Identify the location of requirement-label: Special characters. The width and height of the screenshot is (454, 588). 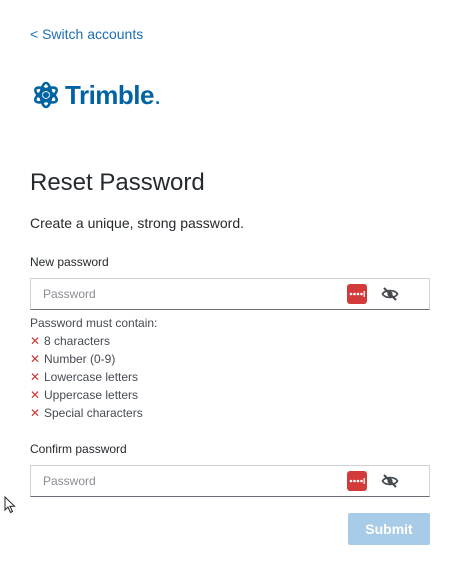
(93, 413).